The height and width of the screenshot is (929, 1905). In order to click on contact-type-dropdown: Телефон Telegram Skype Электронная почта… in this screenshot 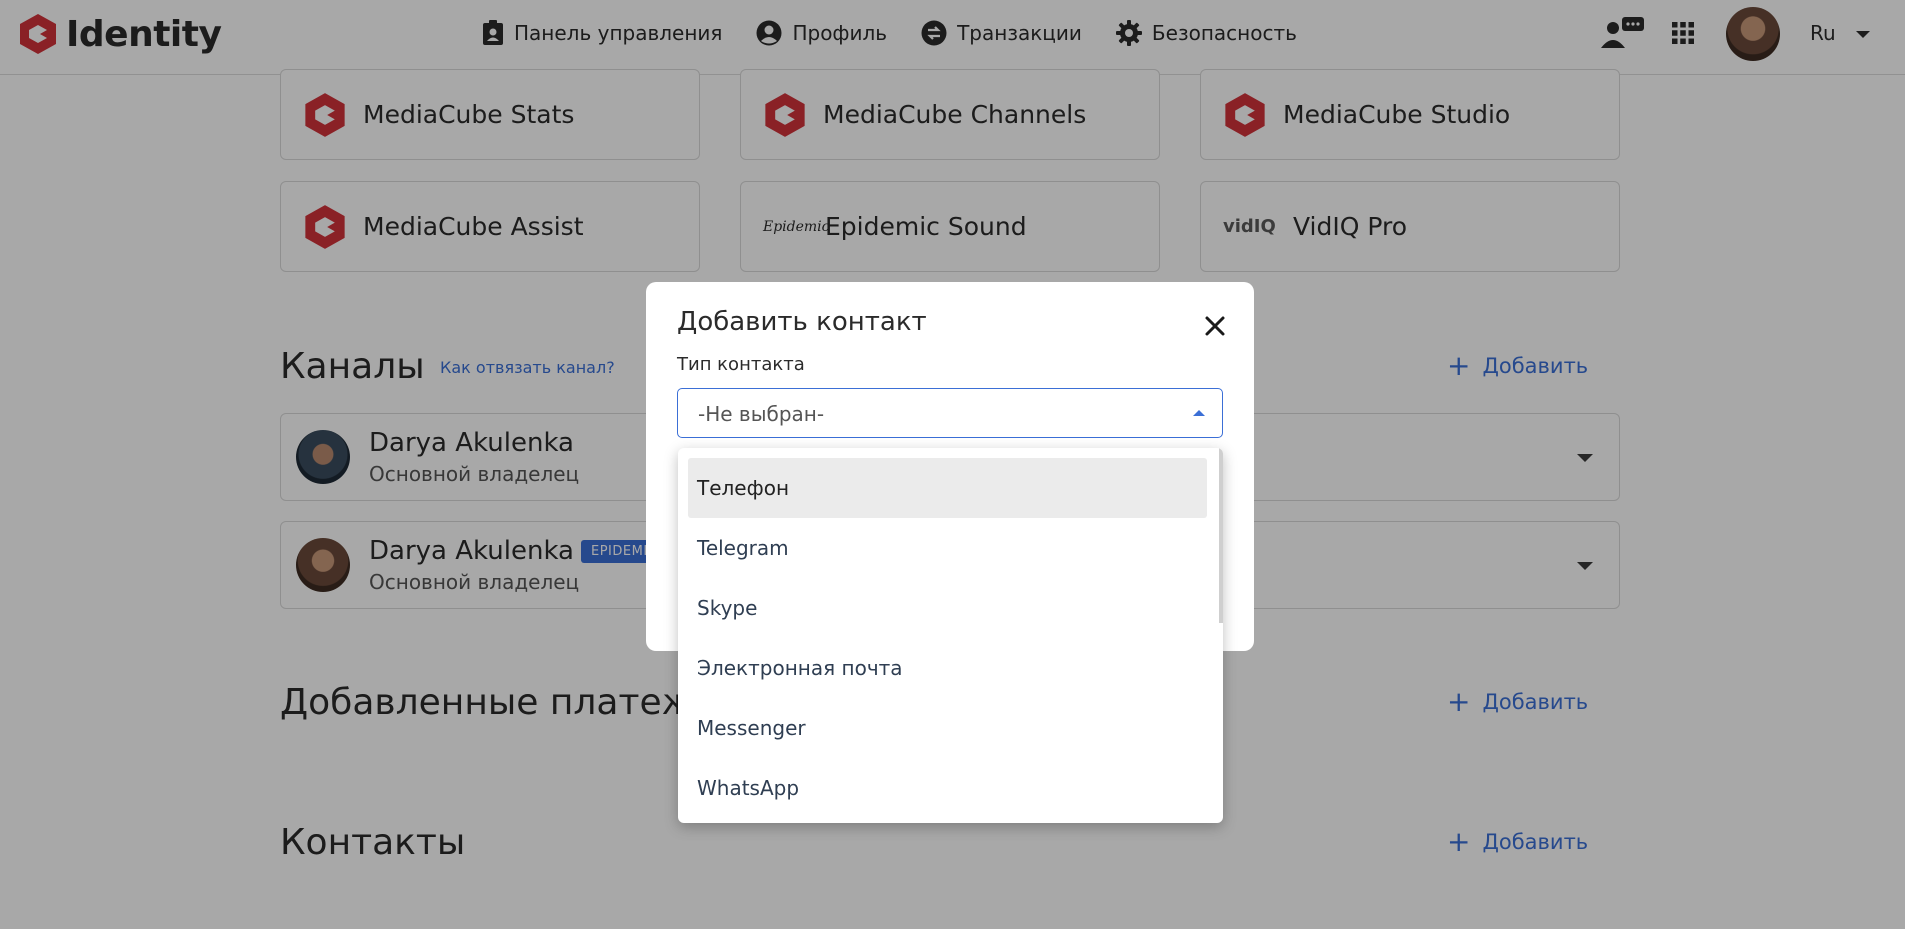, I will do `click(950, 635)`.